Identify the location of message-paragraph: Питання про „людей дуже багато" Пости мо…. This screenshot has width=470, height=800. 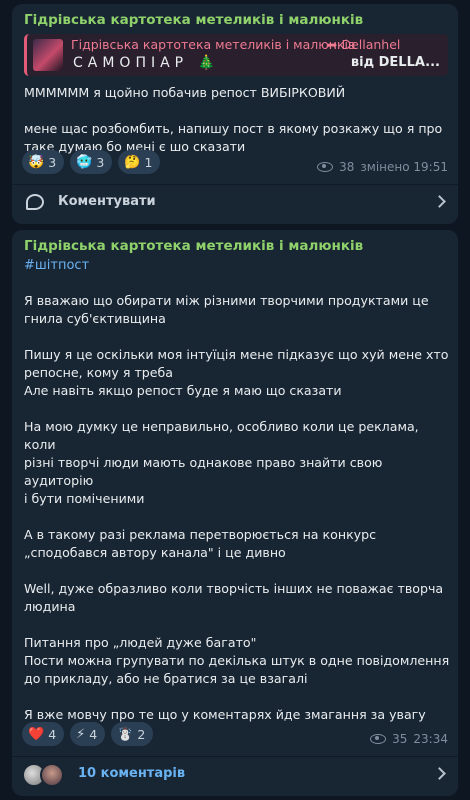
(237, 660).